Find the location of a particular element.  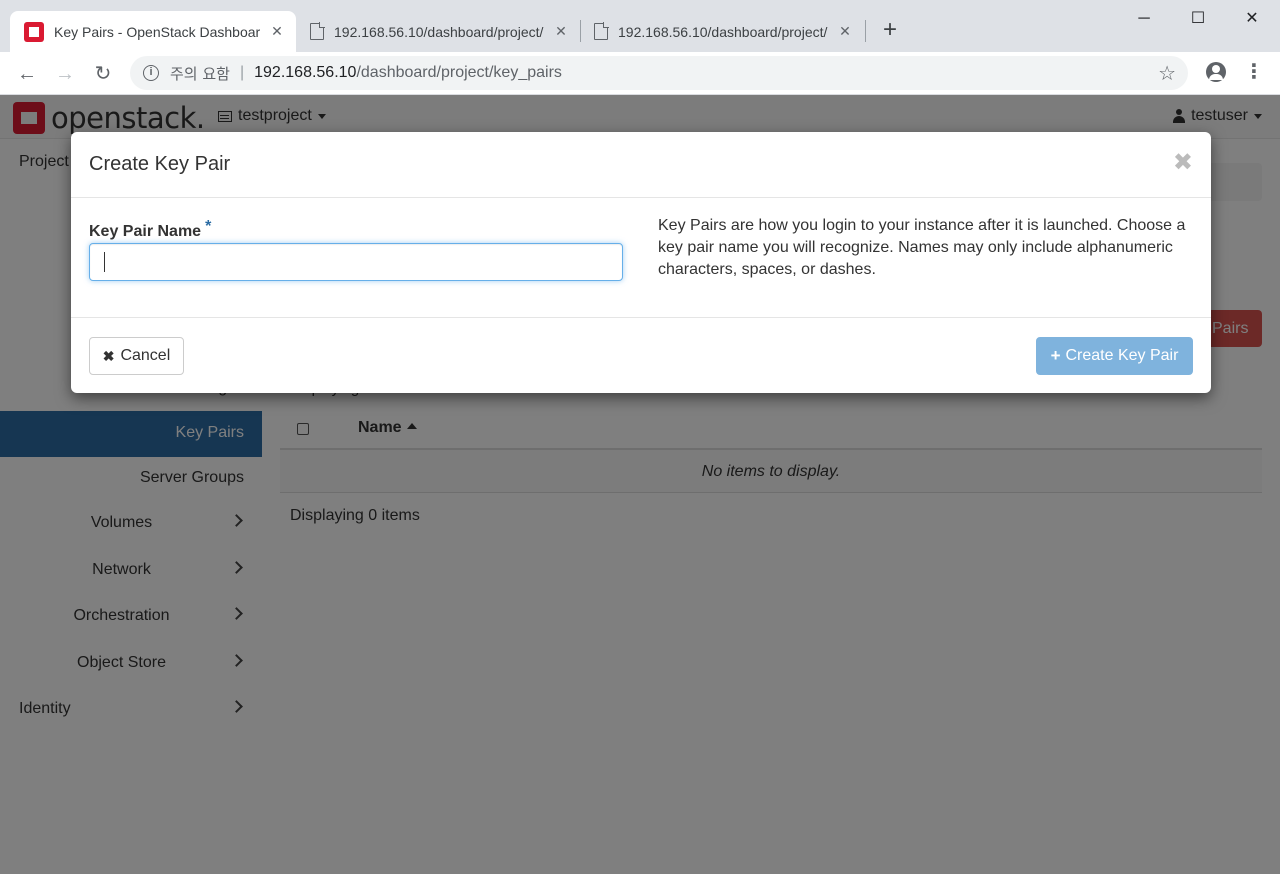

key-pair-name-label: Key Pair Name * is located at coordinates (150, 229).